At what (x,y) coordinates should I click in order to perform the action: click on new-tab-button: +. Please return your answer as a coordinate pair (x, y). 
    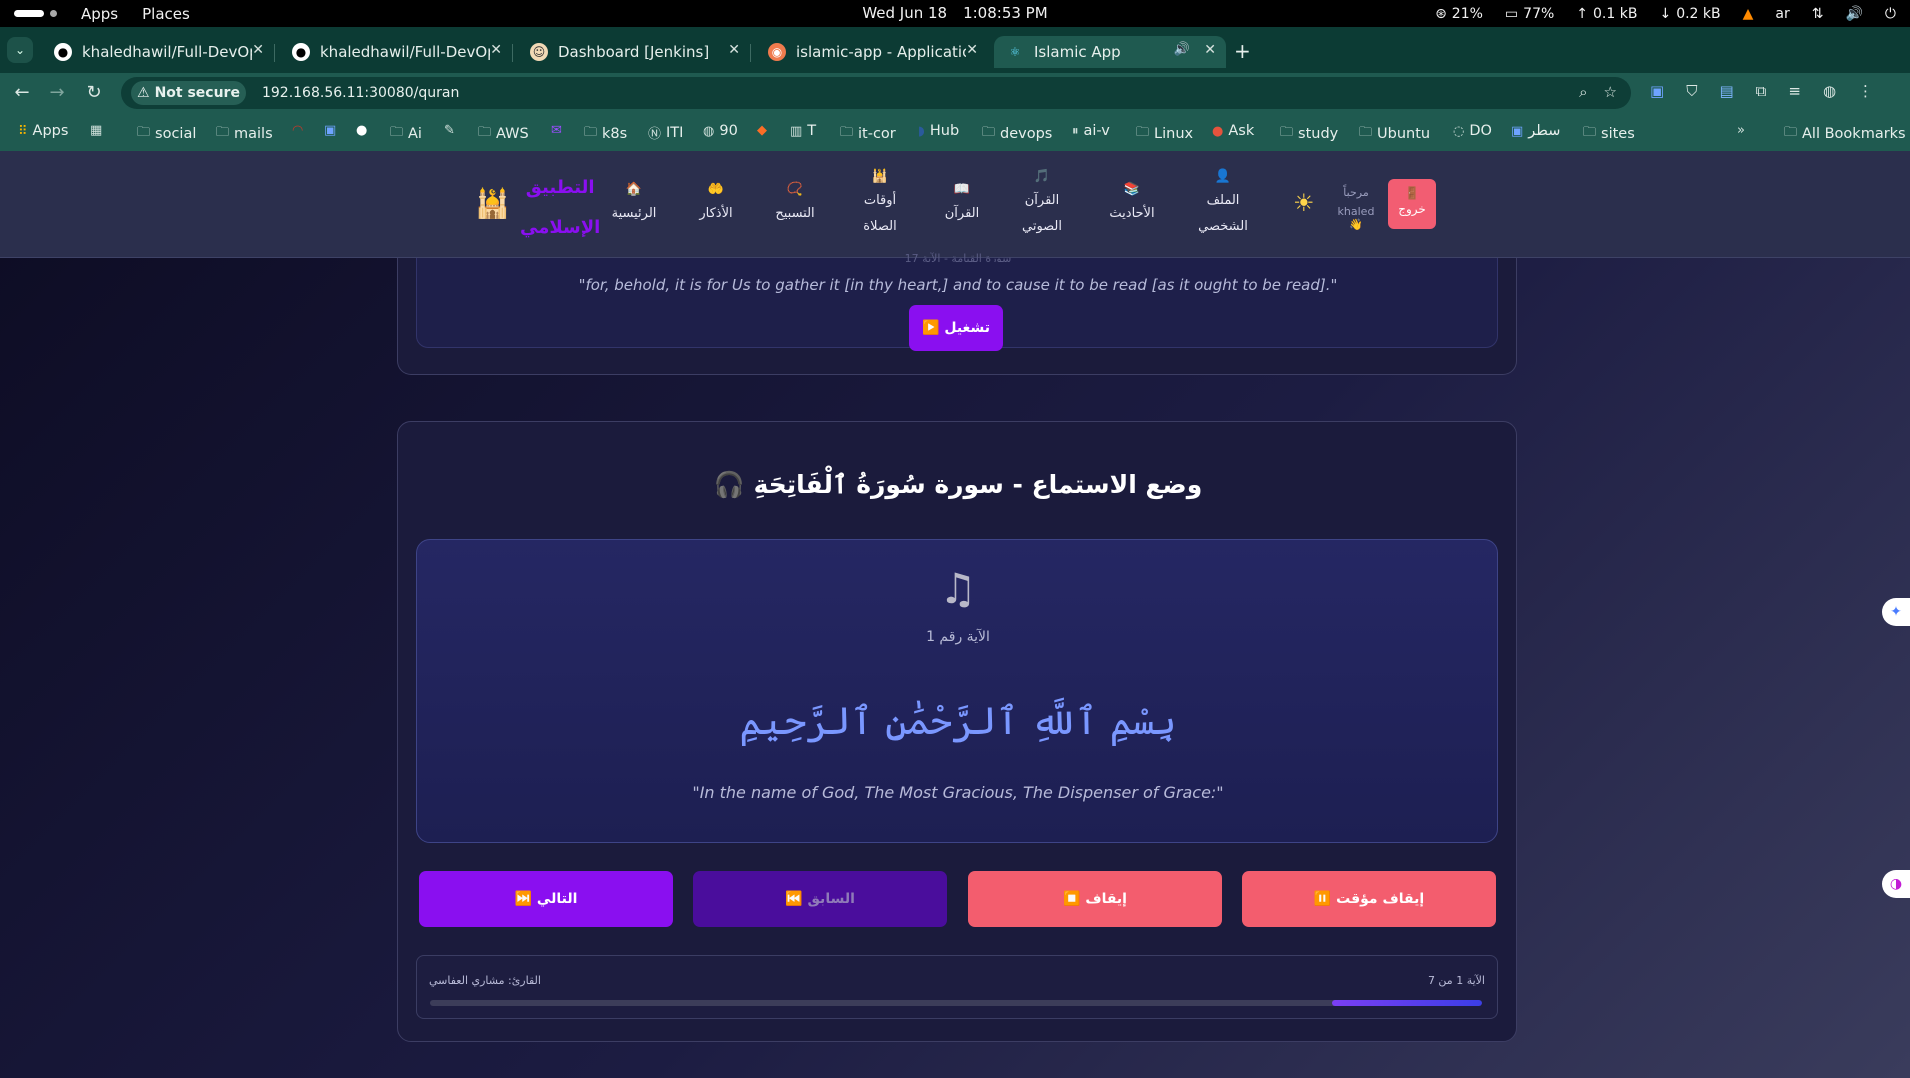
    Looking at the image, I should click on (1242, 51).